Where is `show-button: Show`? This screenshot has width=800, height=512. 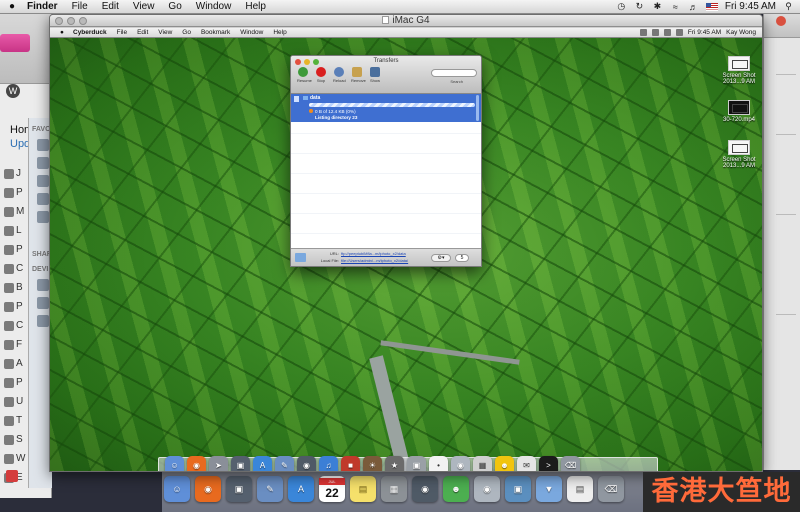 show-button: Show is located at coordinates (375, 75).